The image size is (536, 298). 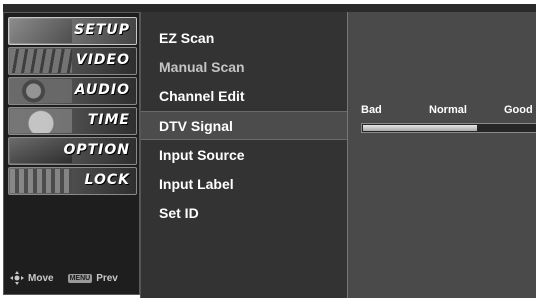 What do you see at coordinates (244, 38) in the screenshot?
I see `menu-item-ez-scan: EZ Scan` at bounding box center [244, 38].